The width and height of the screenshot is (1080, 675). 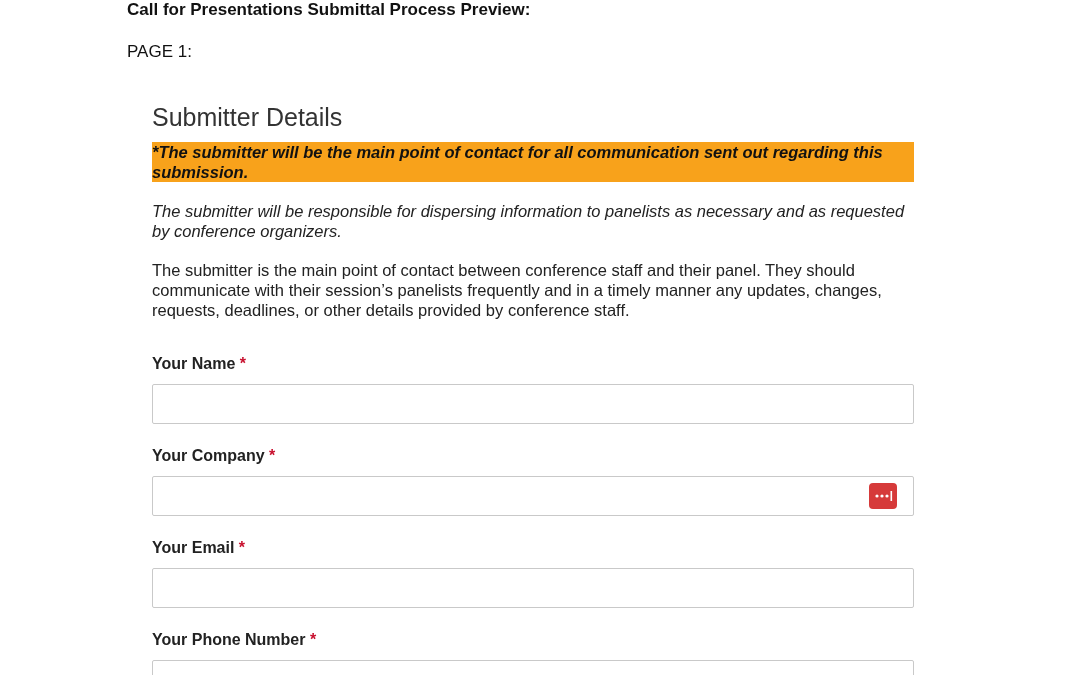 I want to click on page-label: PAGE 1:, so click(x=160, y=52).